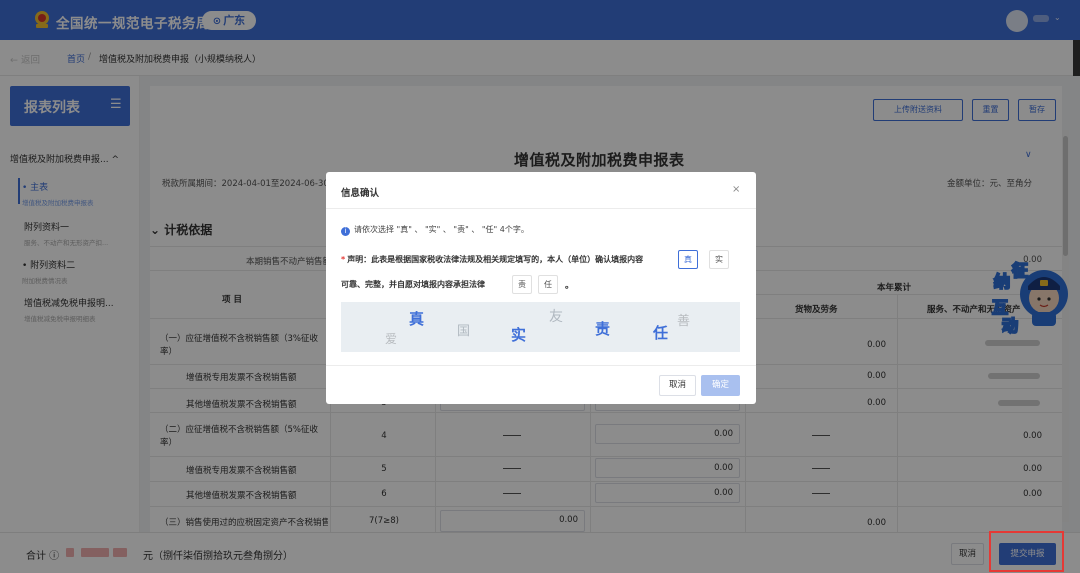 Image resolution: width=1080 pixels, height=573 pixels. I want to click on captcha-char: 任, so click(660, 332).